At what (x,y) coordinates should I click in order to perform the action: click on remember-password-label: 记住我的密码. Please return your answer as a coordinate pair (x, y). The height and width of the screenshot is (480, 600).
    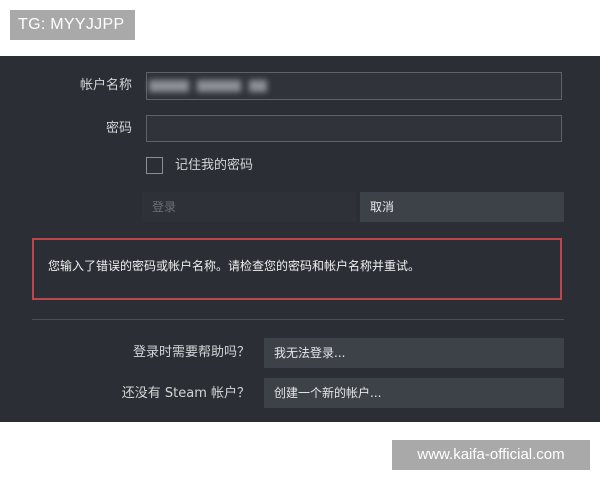
    Looking at the image, I should click on (214, 165).